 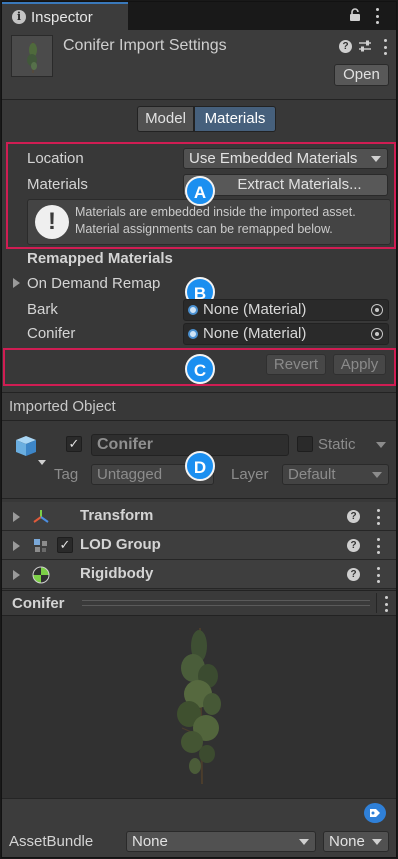 What do you see at coordinates (200, 369) in the screenshot?
I see `callout-marker-c: C` at bounding box center [200, 369].